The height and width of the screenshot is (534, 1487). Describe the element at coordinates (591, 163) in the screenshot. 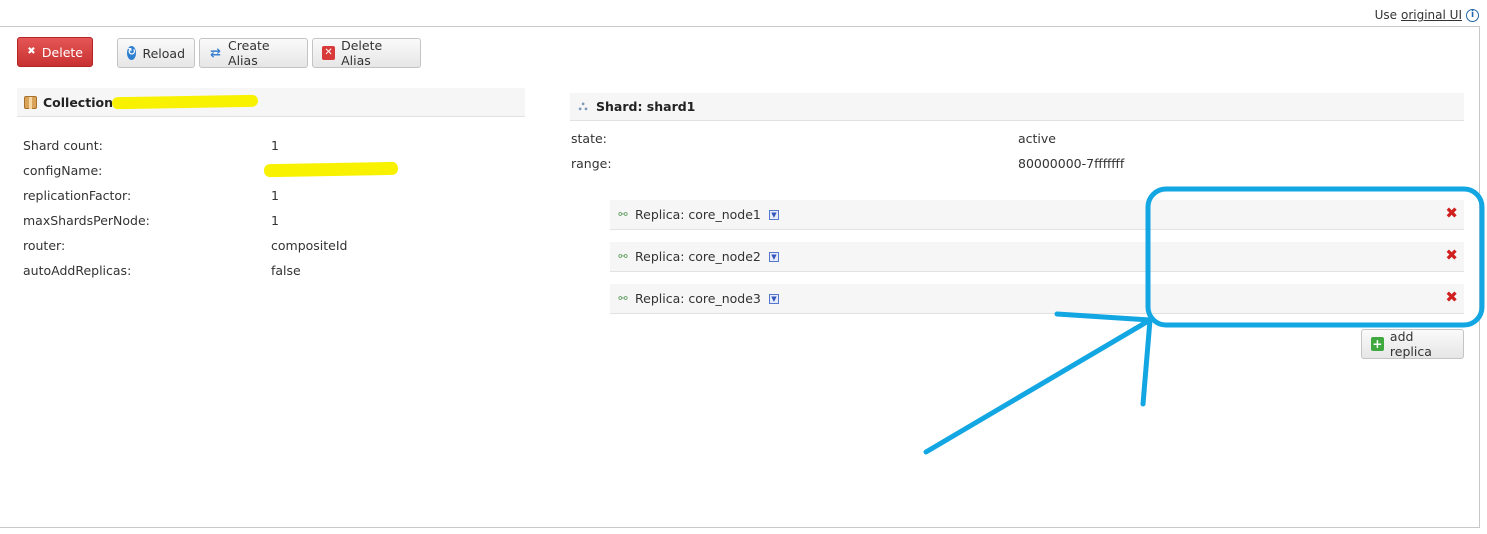

I see `shard-range-label: range:` at that location.